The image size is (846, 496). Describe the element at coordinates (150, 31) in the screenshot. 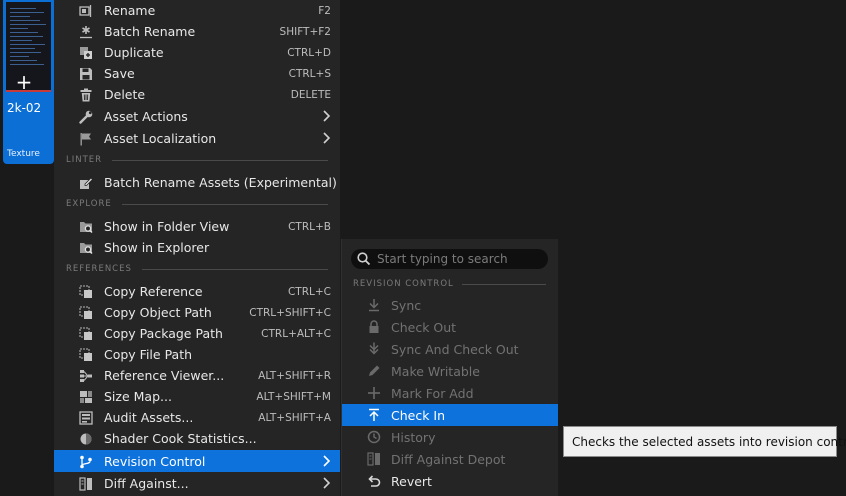

I see `menu-item-label: Batch Rename` at that location.